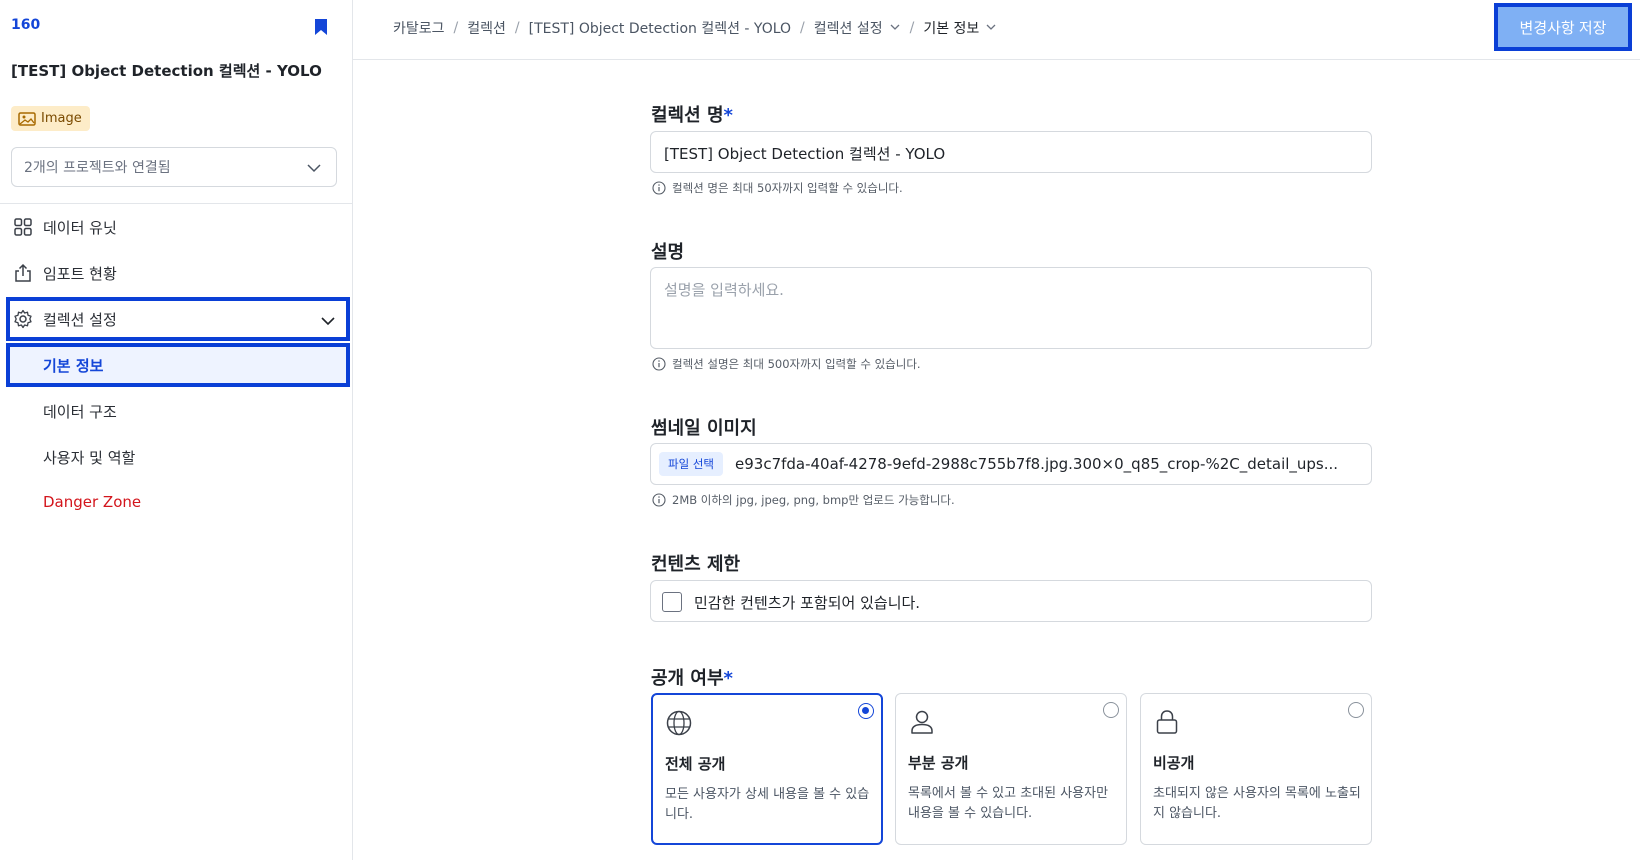 The image size is (1640, 860). Describe the element at coordinates (672, 602) in the screenshot. I see `sensitive-content-checkbox` at that location.